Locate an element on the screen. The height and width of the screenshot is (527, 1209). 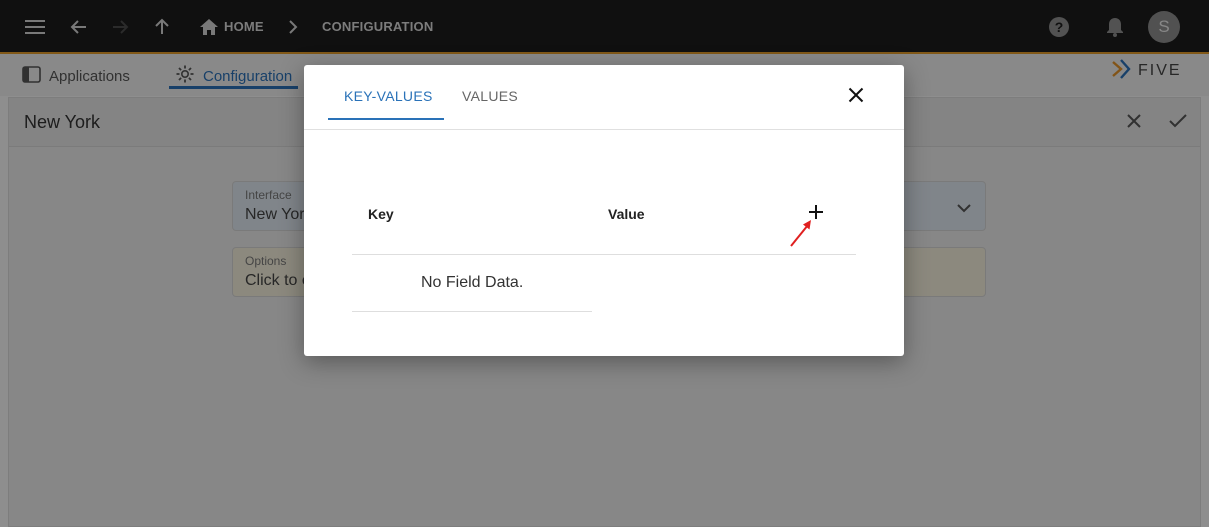
column-header-key: Key is located at coordinates (381, 214).